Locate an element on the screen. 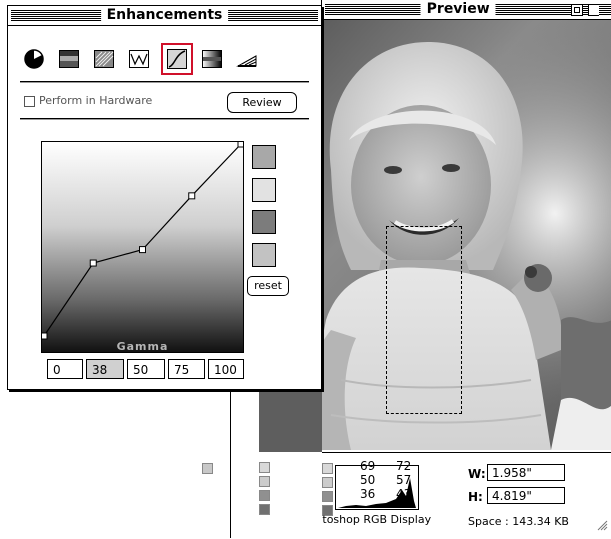  gamma-label: Gamma is located at coordinates (142, 346).